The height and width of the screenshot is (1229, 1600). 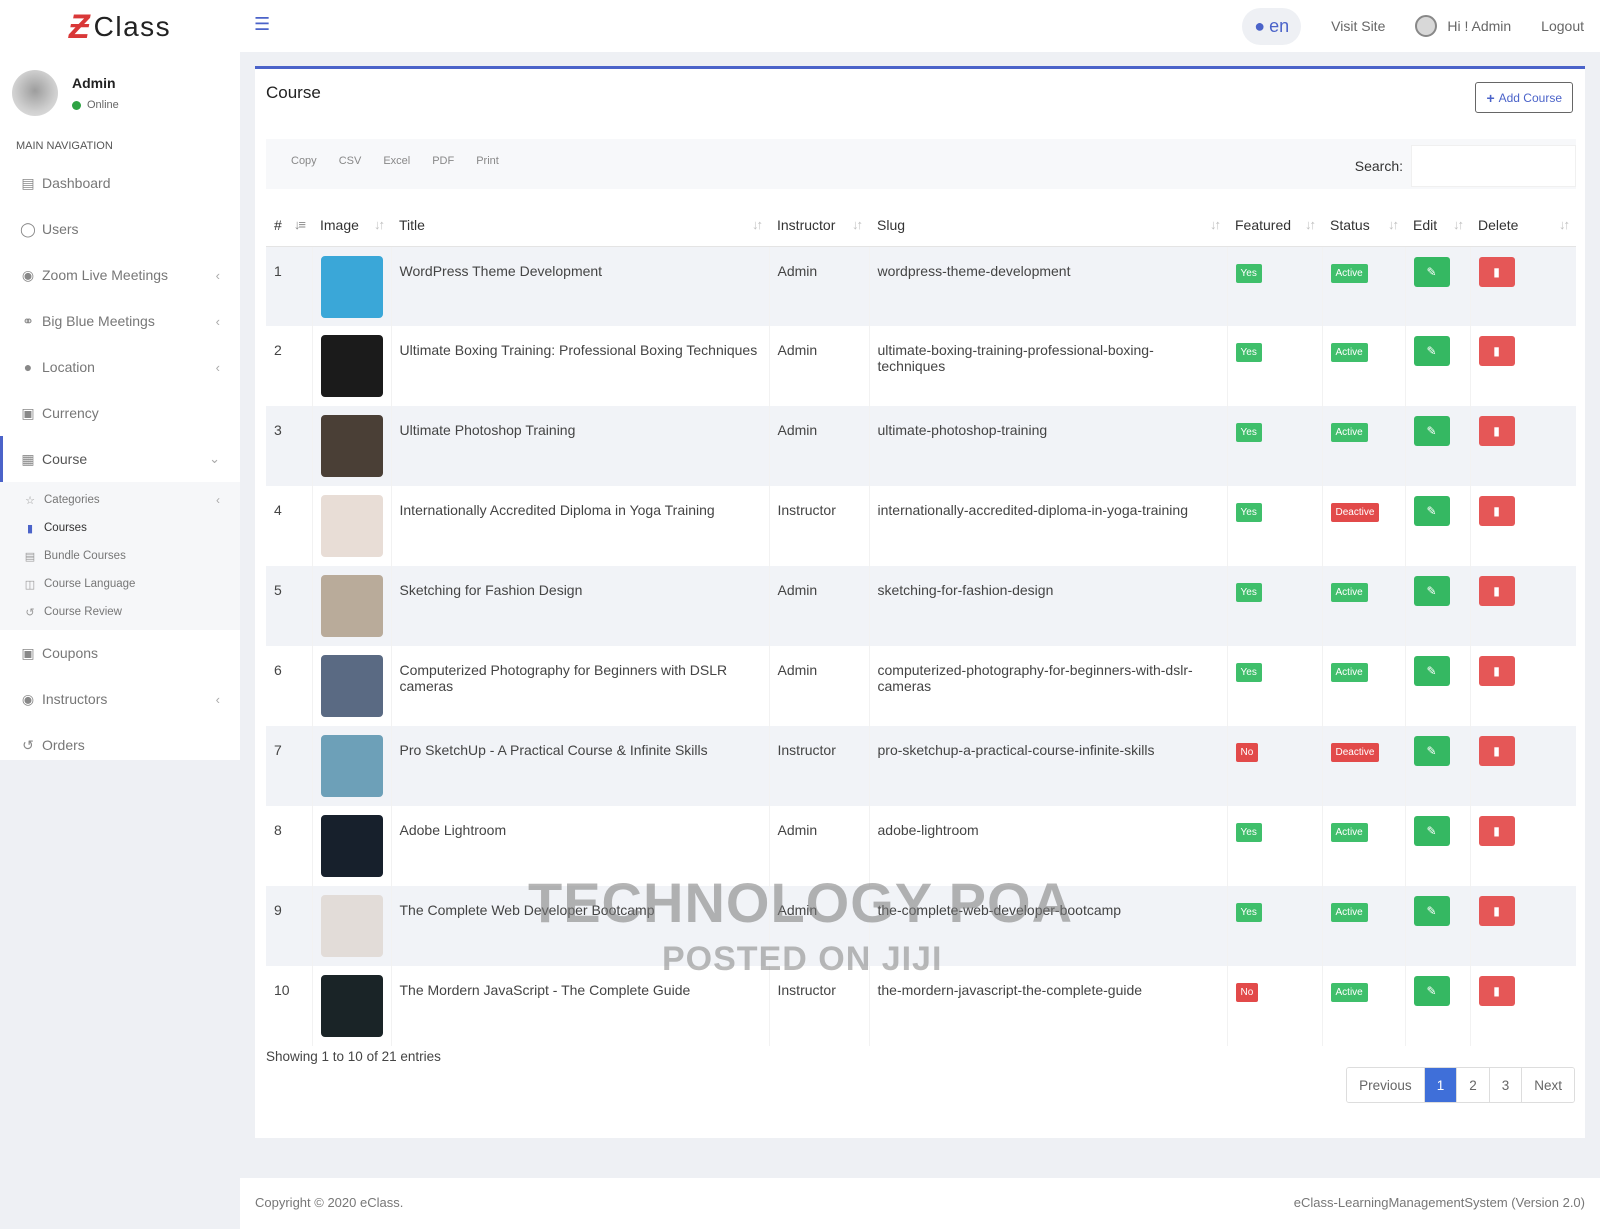 What do you see at coordinates (1441, 1085) in the screenshot?
I see `pagination-page-1: 1` at bounding box center [1441, 1085].